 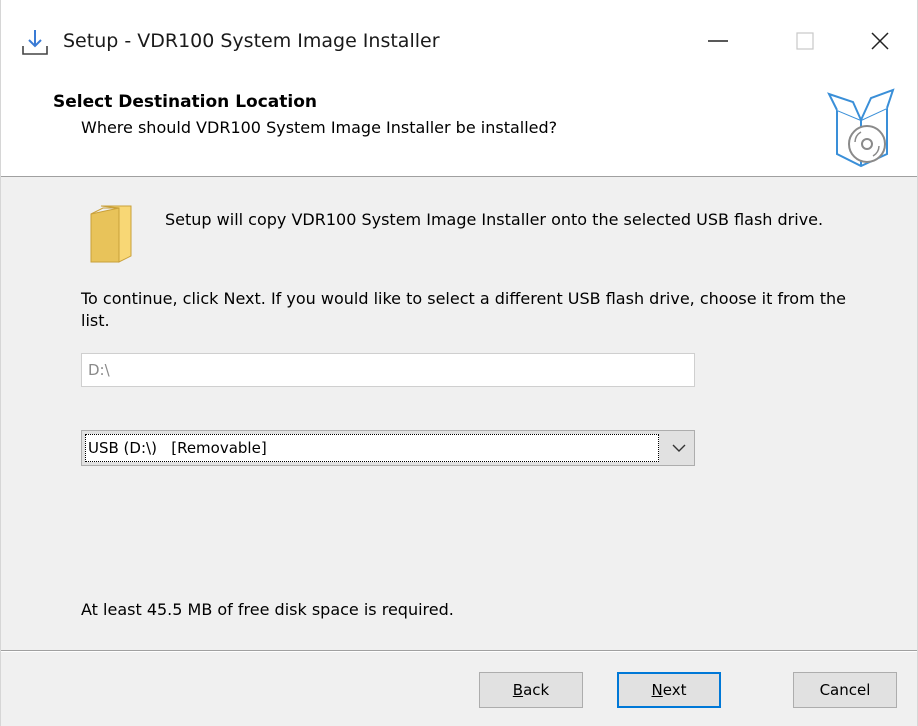 What do you see at coordinates (177, 448) in the screenshot?
I see `drive-select-value: USB (D:\) [Removable]` at bounding box center [177, 448].